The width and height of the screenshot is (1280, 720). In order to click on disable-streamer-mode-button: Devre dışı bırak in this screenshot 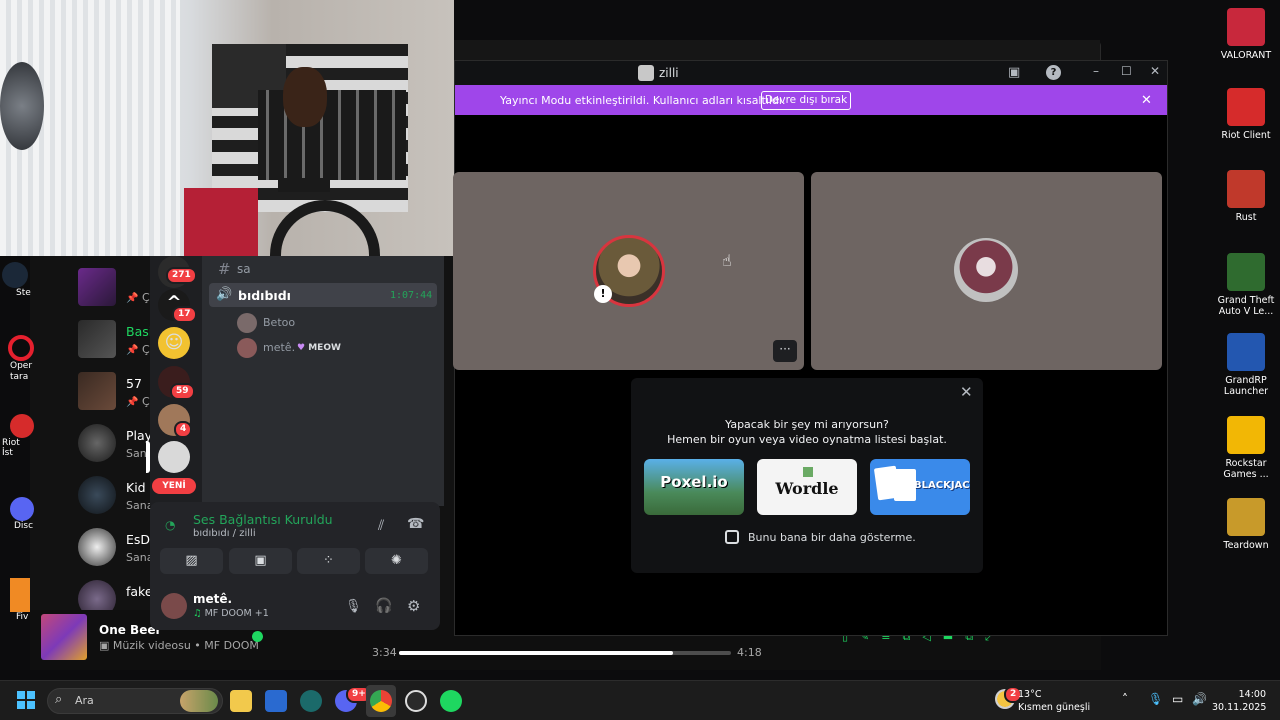, I will do `click(806, 100)`.